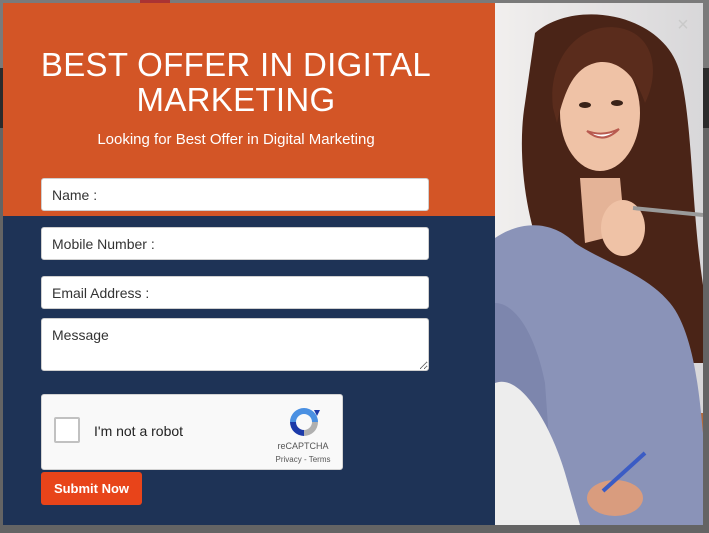 The image size is (709, 533). Describe the element at coordinates (67, 430) in the screenshot. I see `recaptcha-checkbox` at that location.